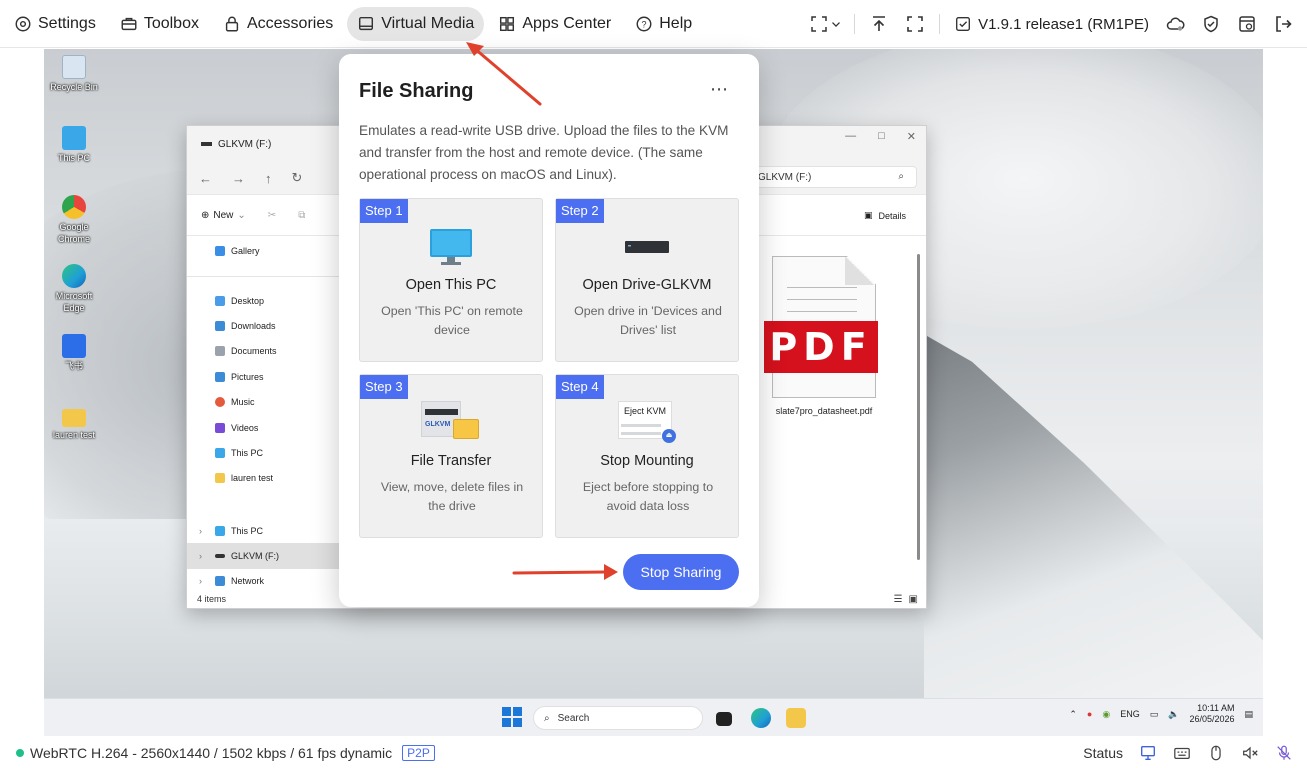 This screenshot has height=768, width=1307. What do you see at coordinates (1175, 24) in the screenshot?
I see `cloud-button` at bounding box center [1175, 24].